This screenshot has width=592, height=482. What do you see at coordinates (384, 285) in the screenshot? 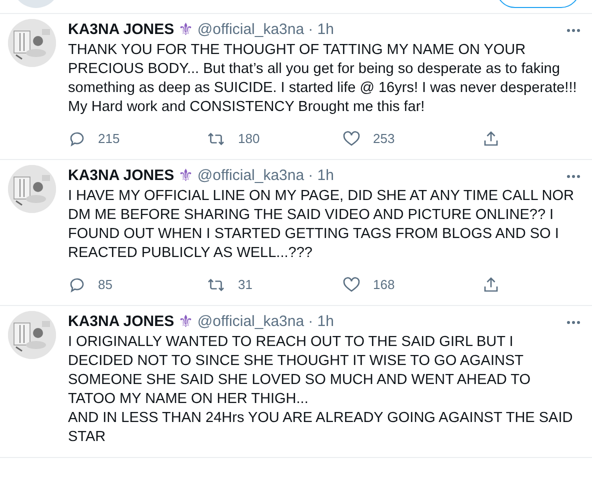
I see `like-count: 168` at bounding box center [384, 285].